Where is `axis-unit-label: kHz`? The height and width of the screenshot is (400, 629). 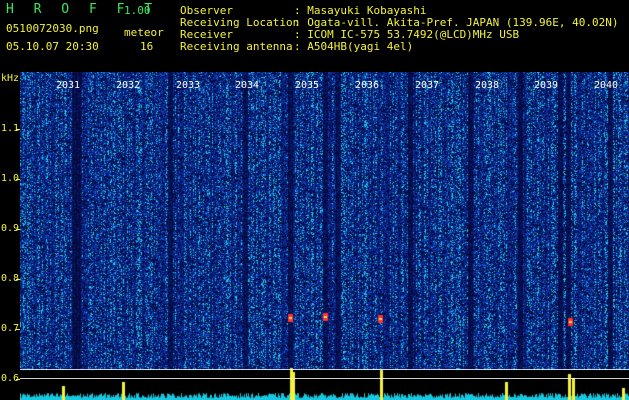 axis-unit-label: kHz is located at coordinates (10, 78).